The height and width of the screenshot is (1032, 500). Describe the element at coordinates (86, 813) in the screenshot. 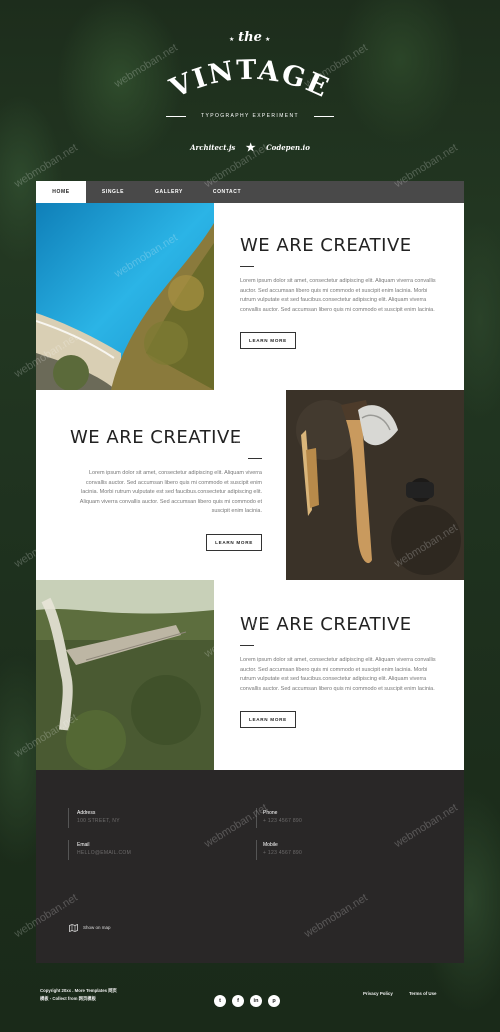

I see `address-label: Address` at that location.